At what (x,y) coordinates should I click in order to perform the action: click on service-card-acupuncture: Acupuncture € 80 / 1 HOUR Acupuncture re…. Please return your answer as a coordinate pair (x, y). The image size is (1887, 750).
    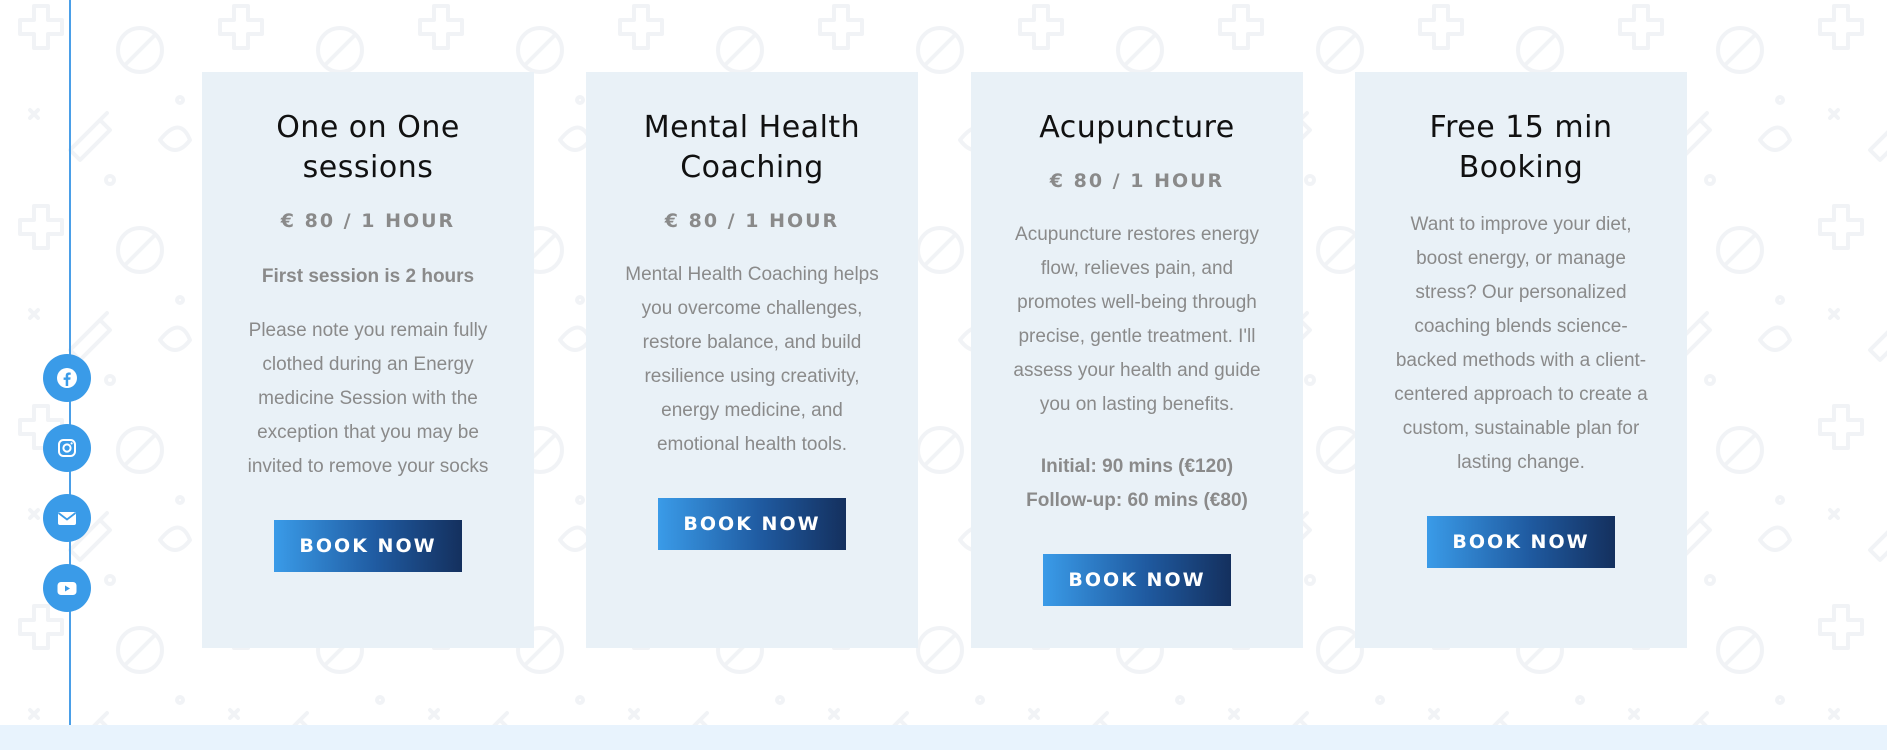
    Looking at the image, I should click on (1137, 360).